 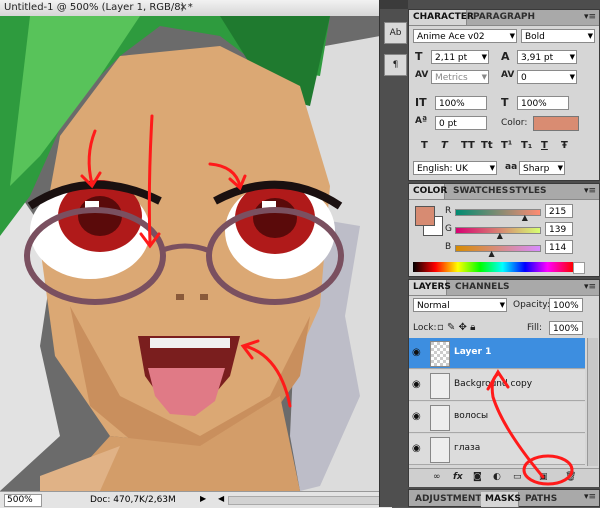 What do you see at coordinates (508, 75) in the screenshot?
I see `tracking-icon: AV` at bounding box center [508, 75].